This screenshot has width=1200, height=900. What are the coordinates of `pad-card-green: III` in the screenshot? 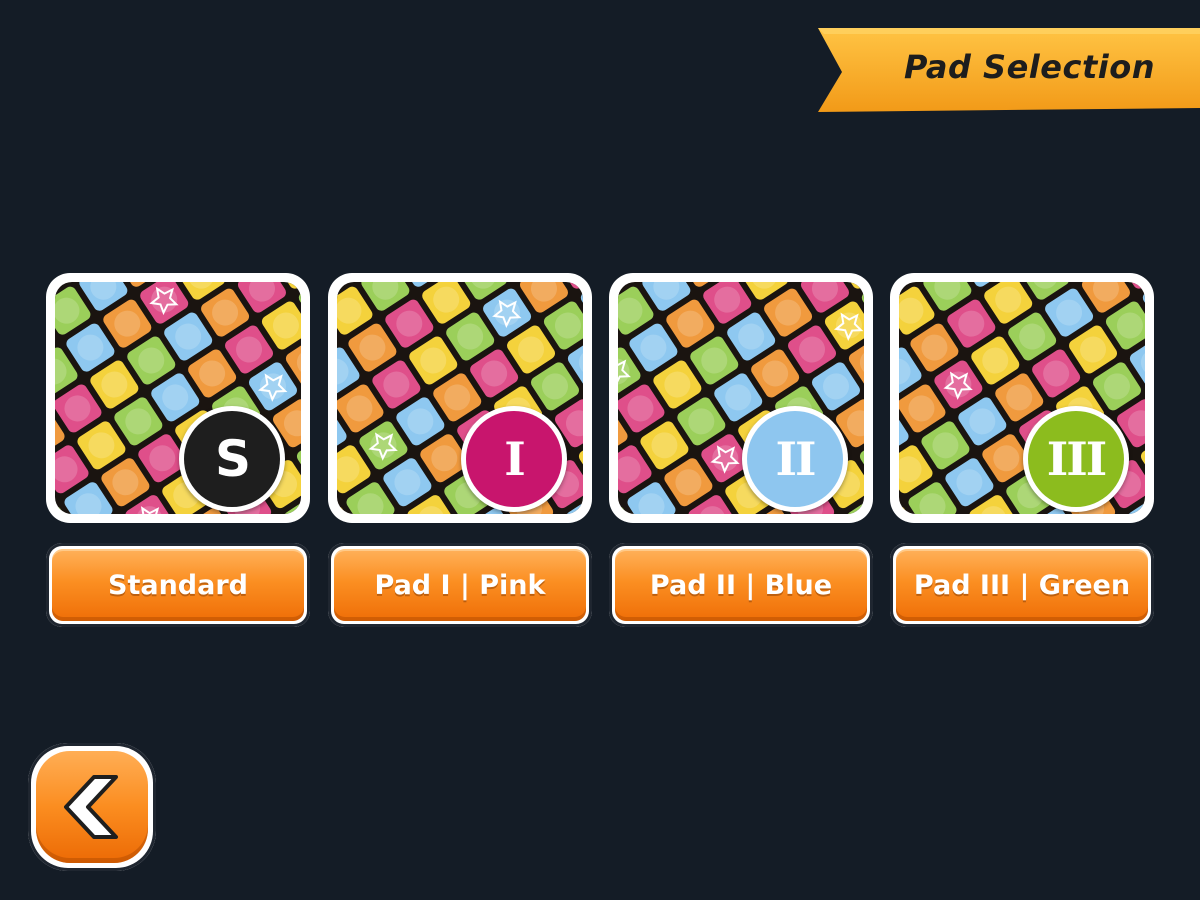 It's located at (1022, 398).